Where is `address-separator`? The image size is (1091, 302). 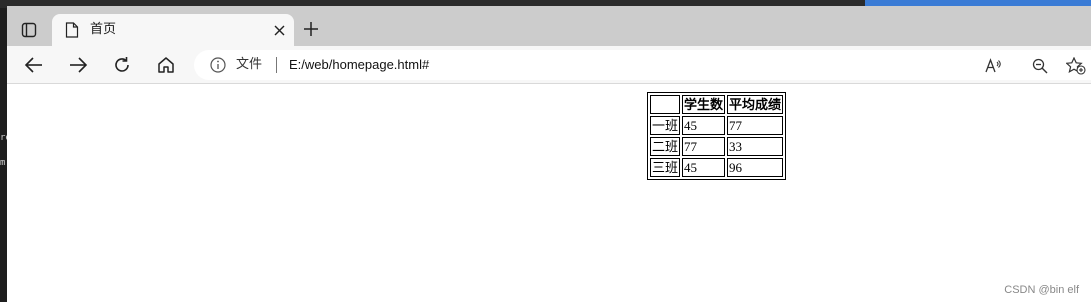
address-separator is located at coordinates (276, 65).